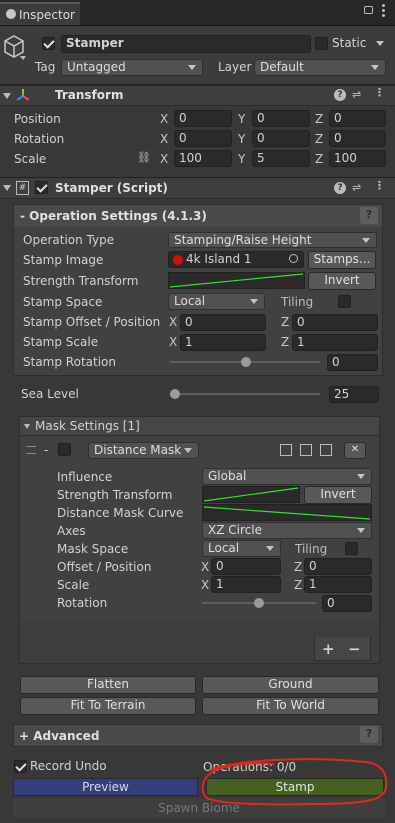  What do you see at coordinates (306, 450) in the screenshot?
I see `copy-mask-icon` at bounding box center [306, 450].